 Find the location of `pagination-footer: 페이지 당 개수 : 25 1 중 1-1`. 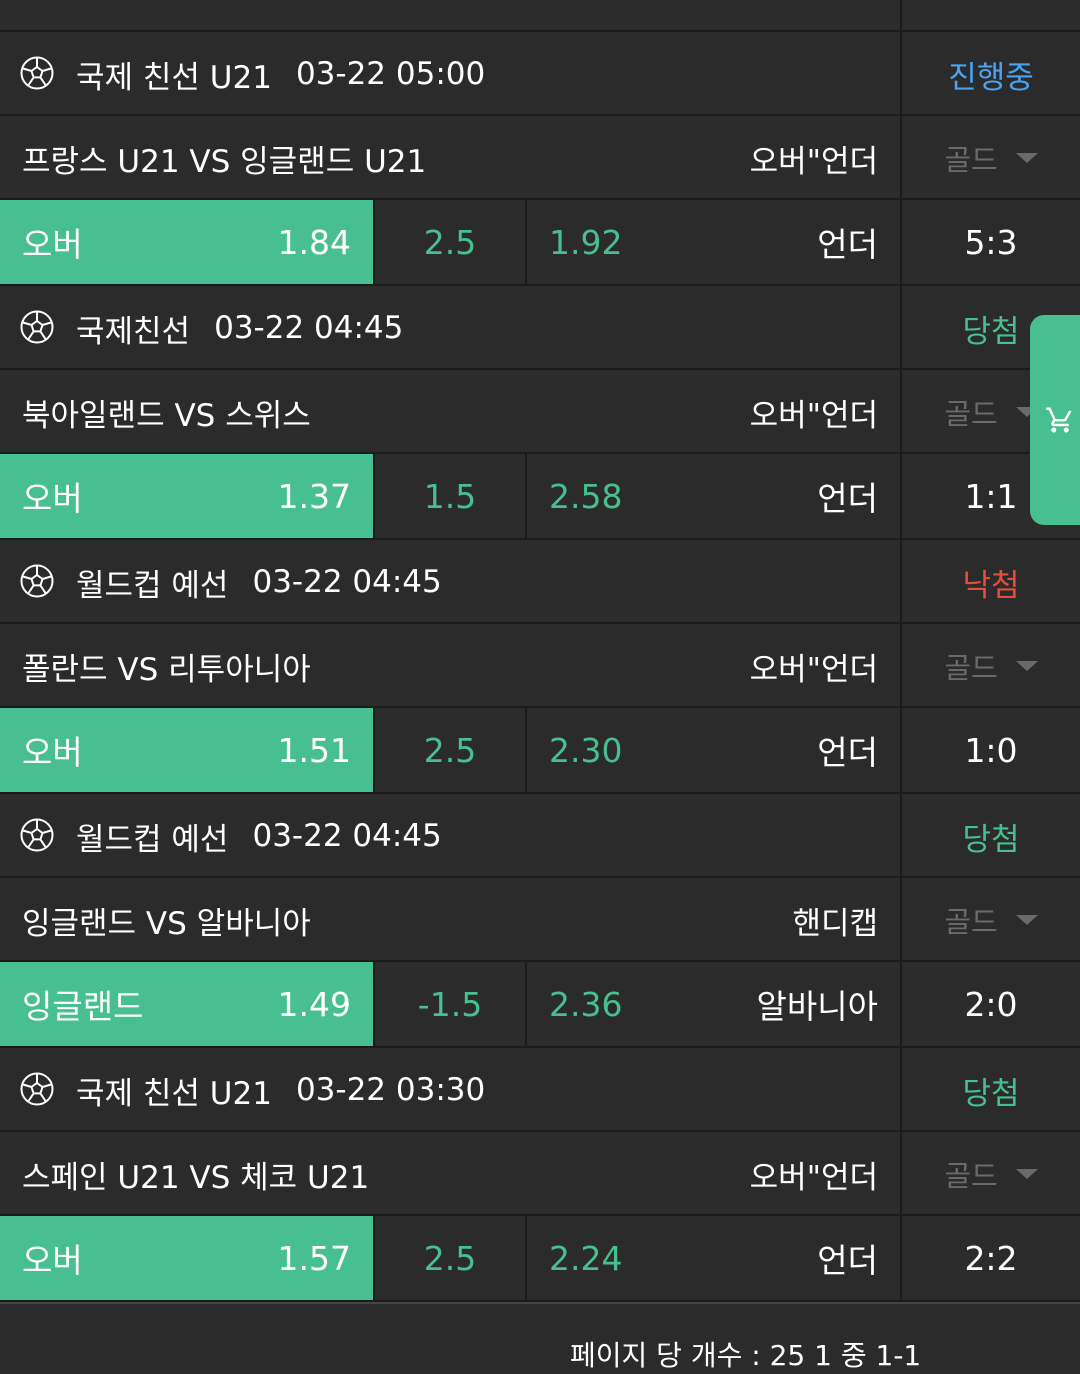

pagination-footer: 페이지 당 개수 : 25 1 중 1-1 is located at coordinates (540, 1337).